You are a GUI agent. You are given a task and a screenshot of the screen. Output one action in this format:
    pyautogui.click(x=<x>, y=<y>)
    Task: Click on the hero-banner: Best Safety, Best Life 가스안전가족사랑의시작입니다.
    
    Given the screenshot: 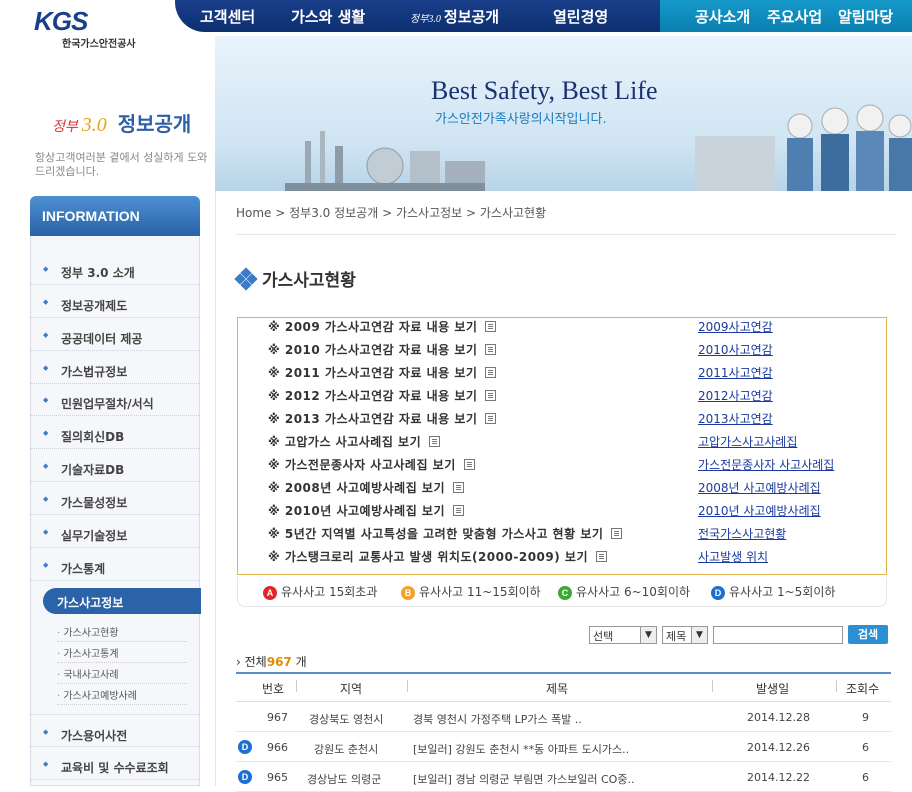 What is the action you would take?
    pyautogui.click(x=563, y=113)
    